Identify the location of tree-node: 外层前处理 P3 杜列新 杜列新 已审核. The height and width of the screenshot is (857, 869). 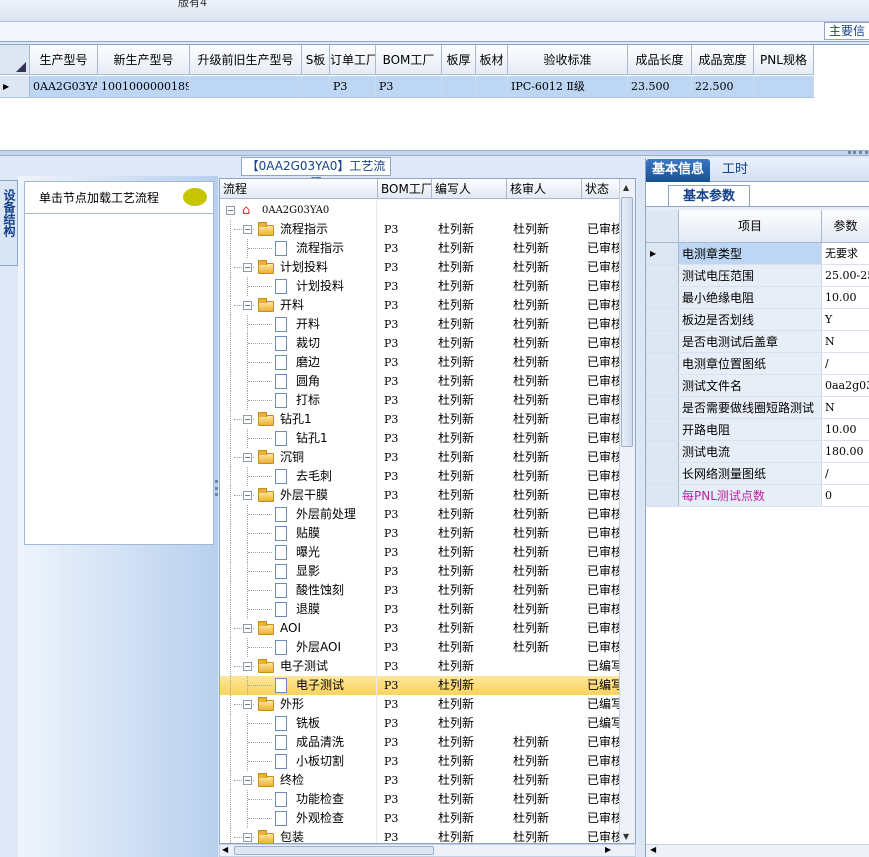
(420, 514).